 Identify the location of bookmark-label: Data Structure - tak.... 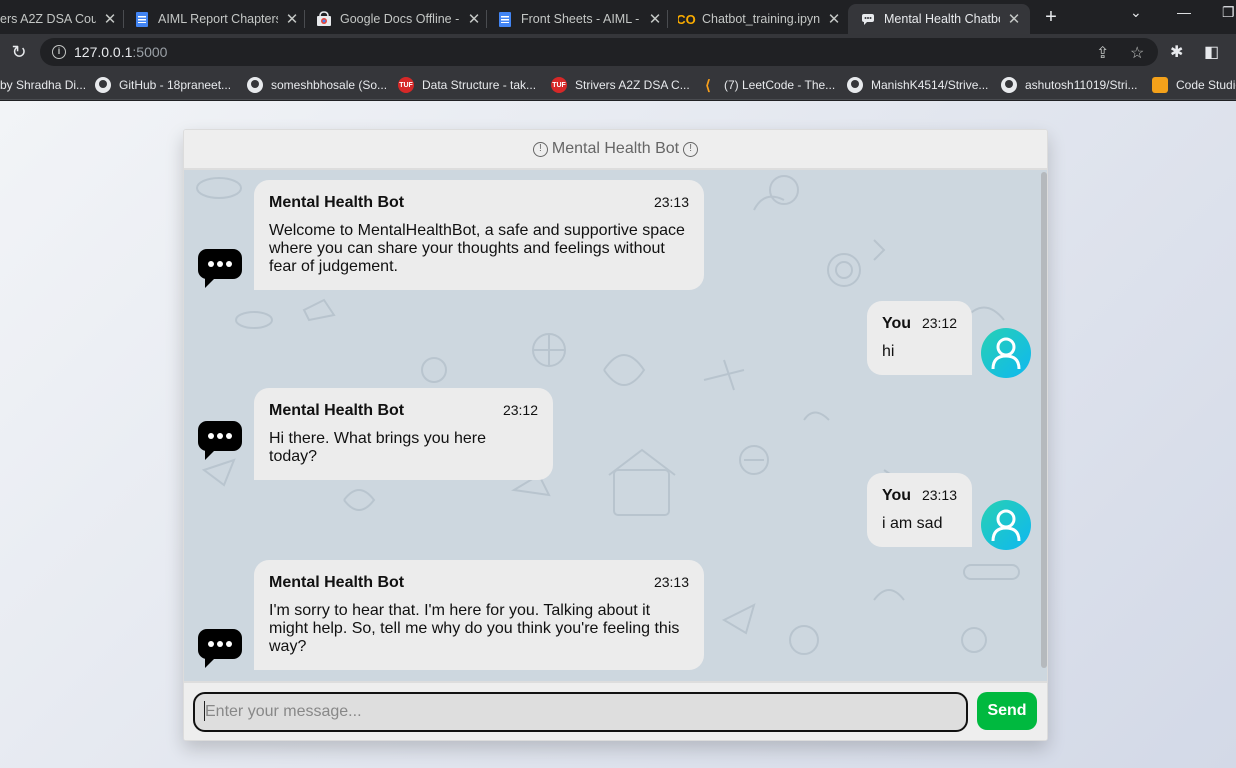
(479, 85).